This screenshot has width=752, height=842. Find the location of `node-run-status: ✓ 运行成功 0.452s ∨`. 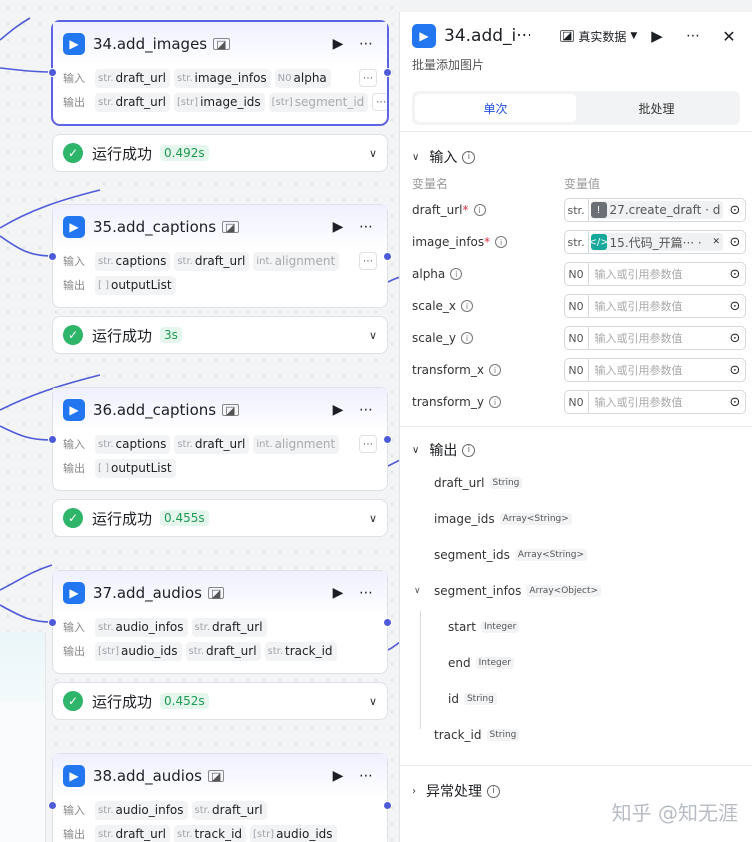

node-run-status: ✓ 运行成功 0.452s ∨ is located at coordinates (220, 701).